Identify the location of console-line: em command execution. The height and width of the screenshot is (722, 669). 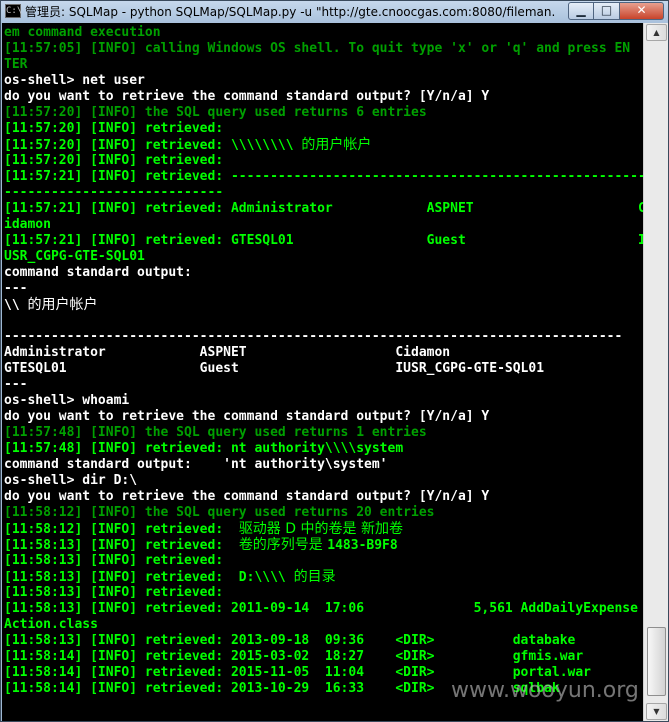
(82, 33).